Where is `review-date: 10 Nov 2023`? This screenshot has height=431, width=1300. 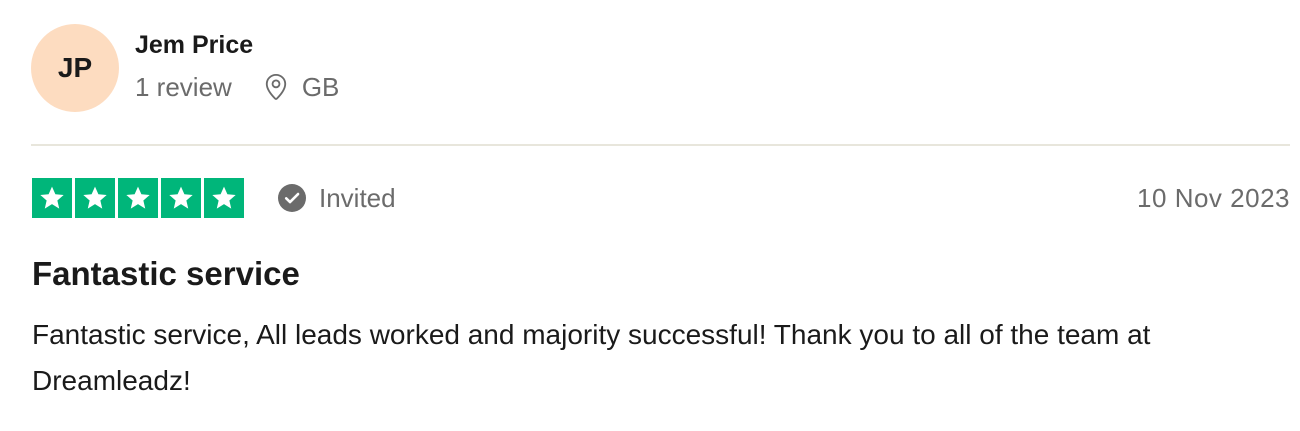 review-date: 10 Nov 2023 is located at coordinates (1213, 197).